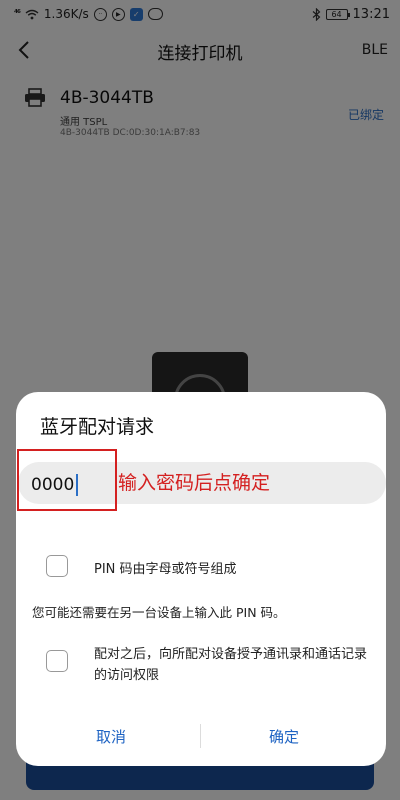 Image resolution: width=400 pixels, height=800 pixels. Describe the element at coordinates (159, 612) in the screenshot. I see `pairing-info-text: 您可能还需要在另一台设备上输入此 PIN 码。` at that location.